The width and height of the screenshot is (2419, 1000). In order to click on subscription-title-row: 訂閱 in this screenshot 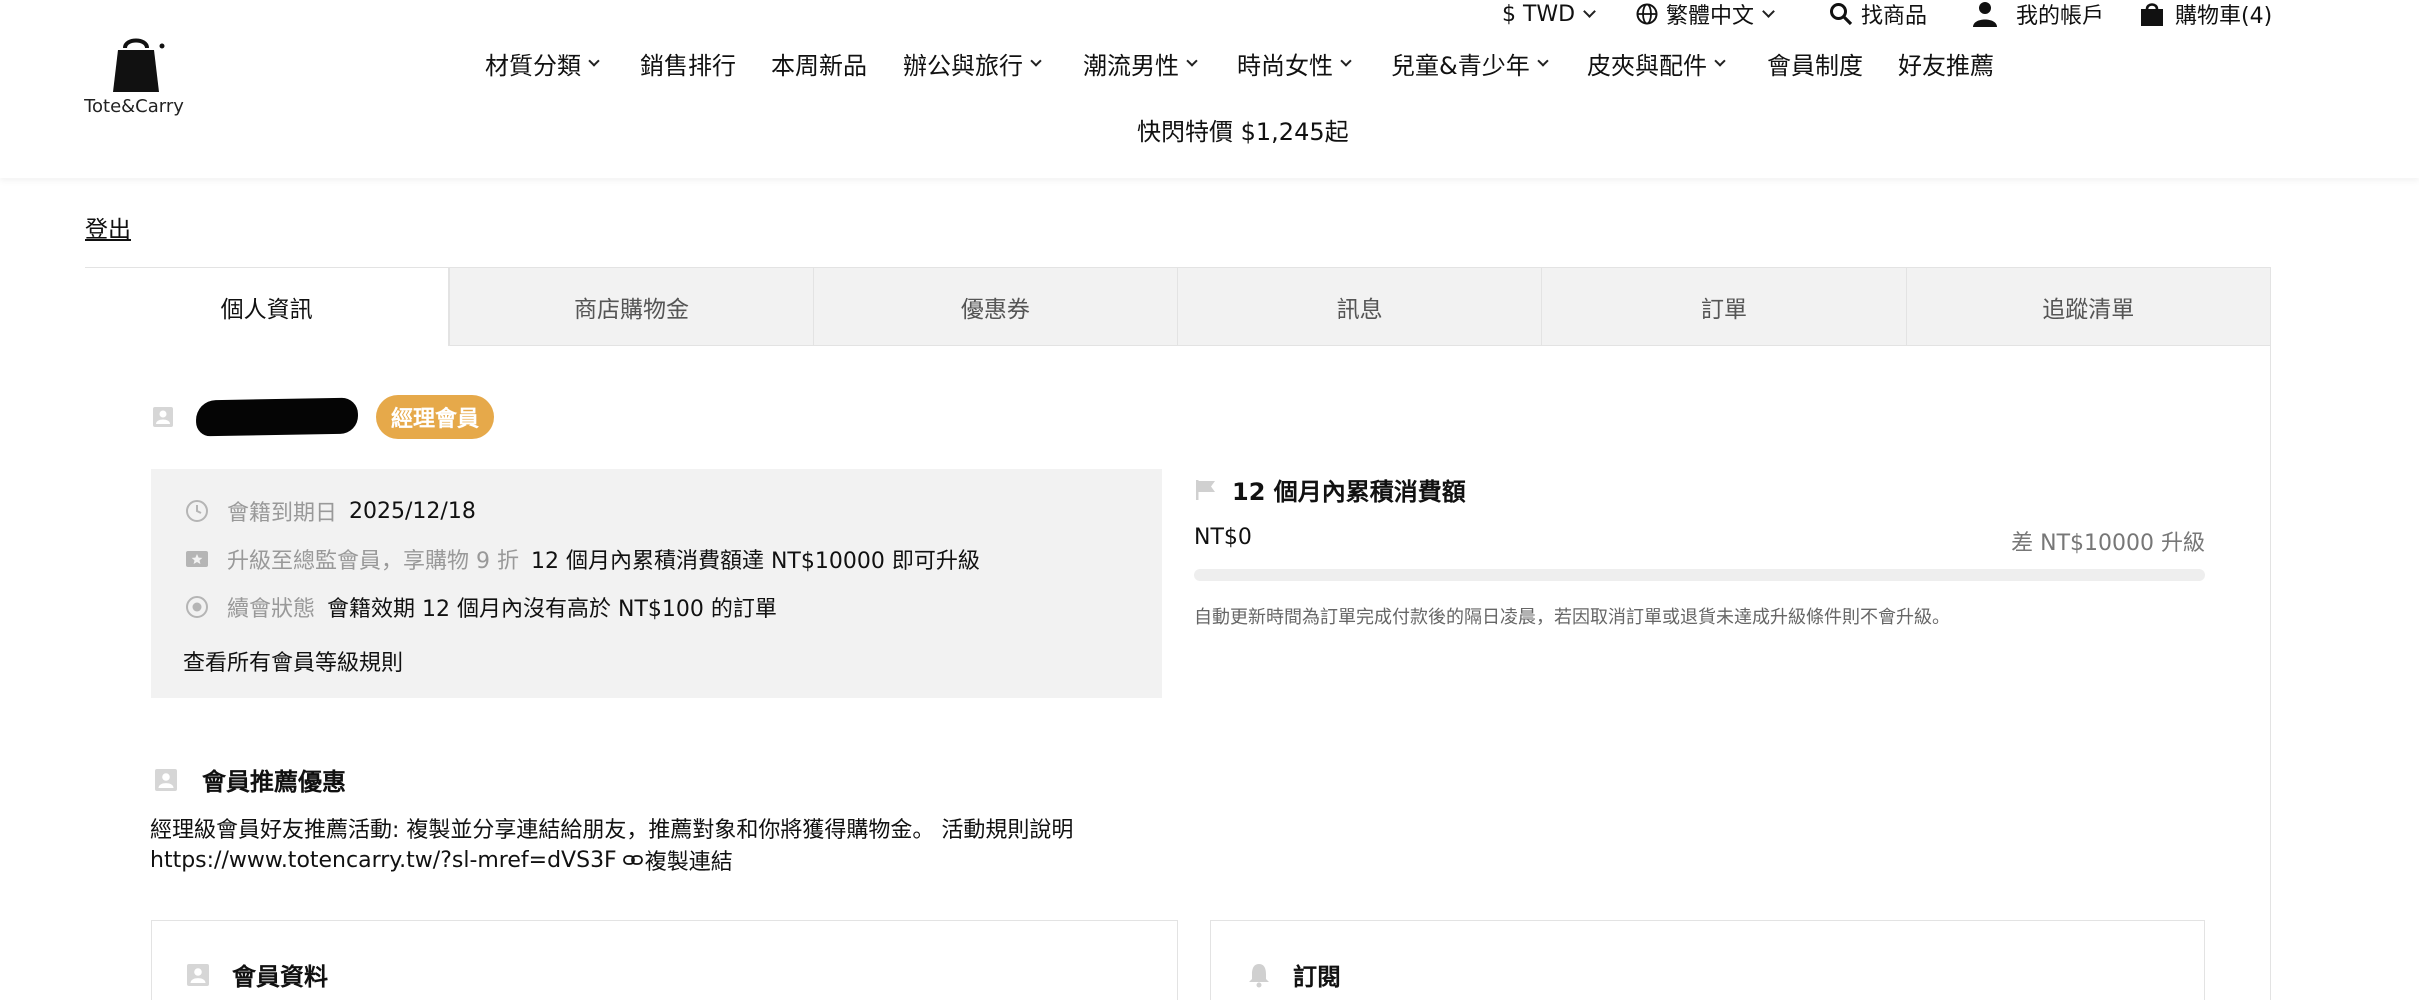, I will do `click(1294, 974)`.